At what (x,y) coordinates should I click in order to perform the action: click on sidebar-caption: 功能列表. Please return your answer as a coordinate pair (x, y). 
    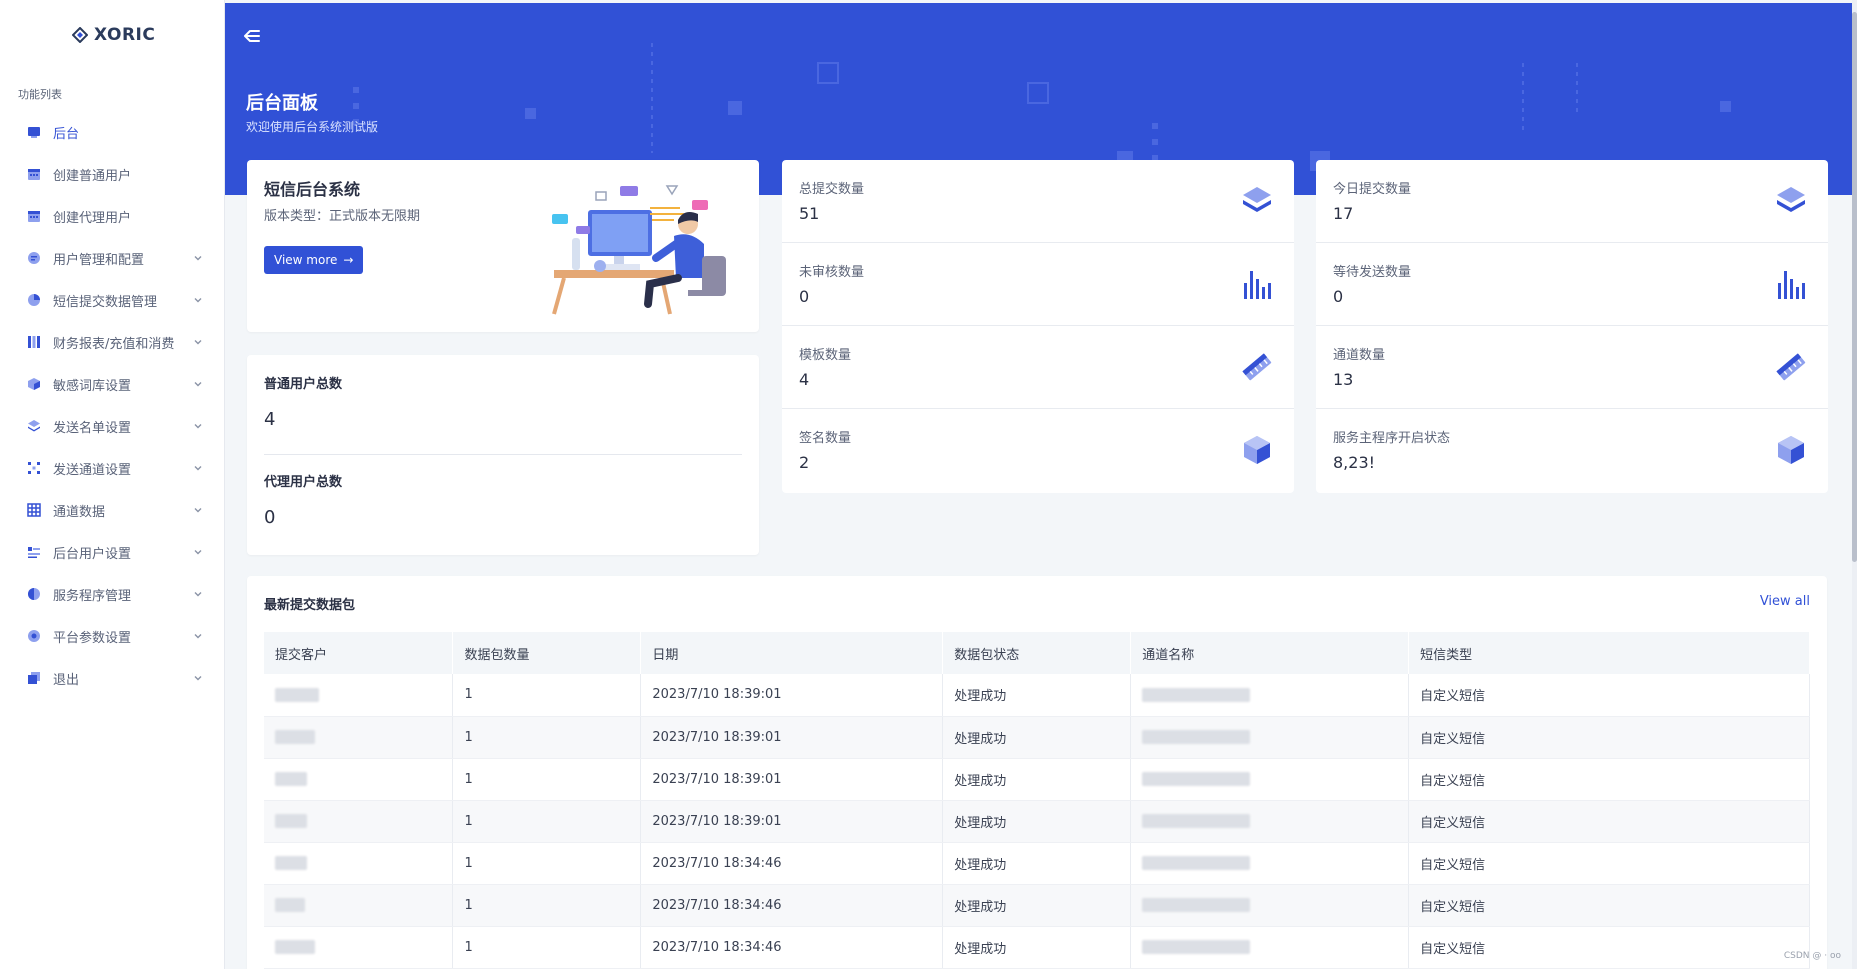
    Looking at the image, I should click on (40, 94).